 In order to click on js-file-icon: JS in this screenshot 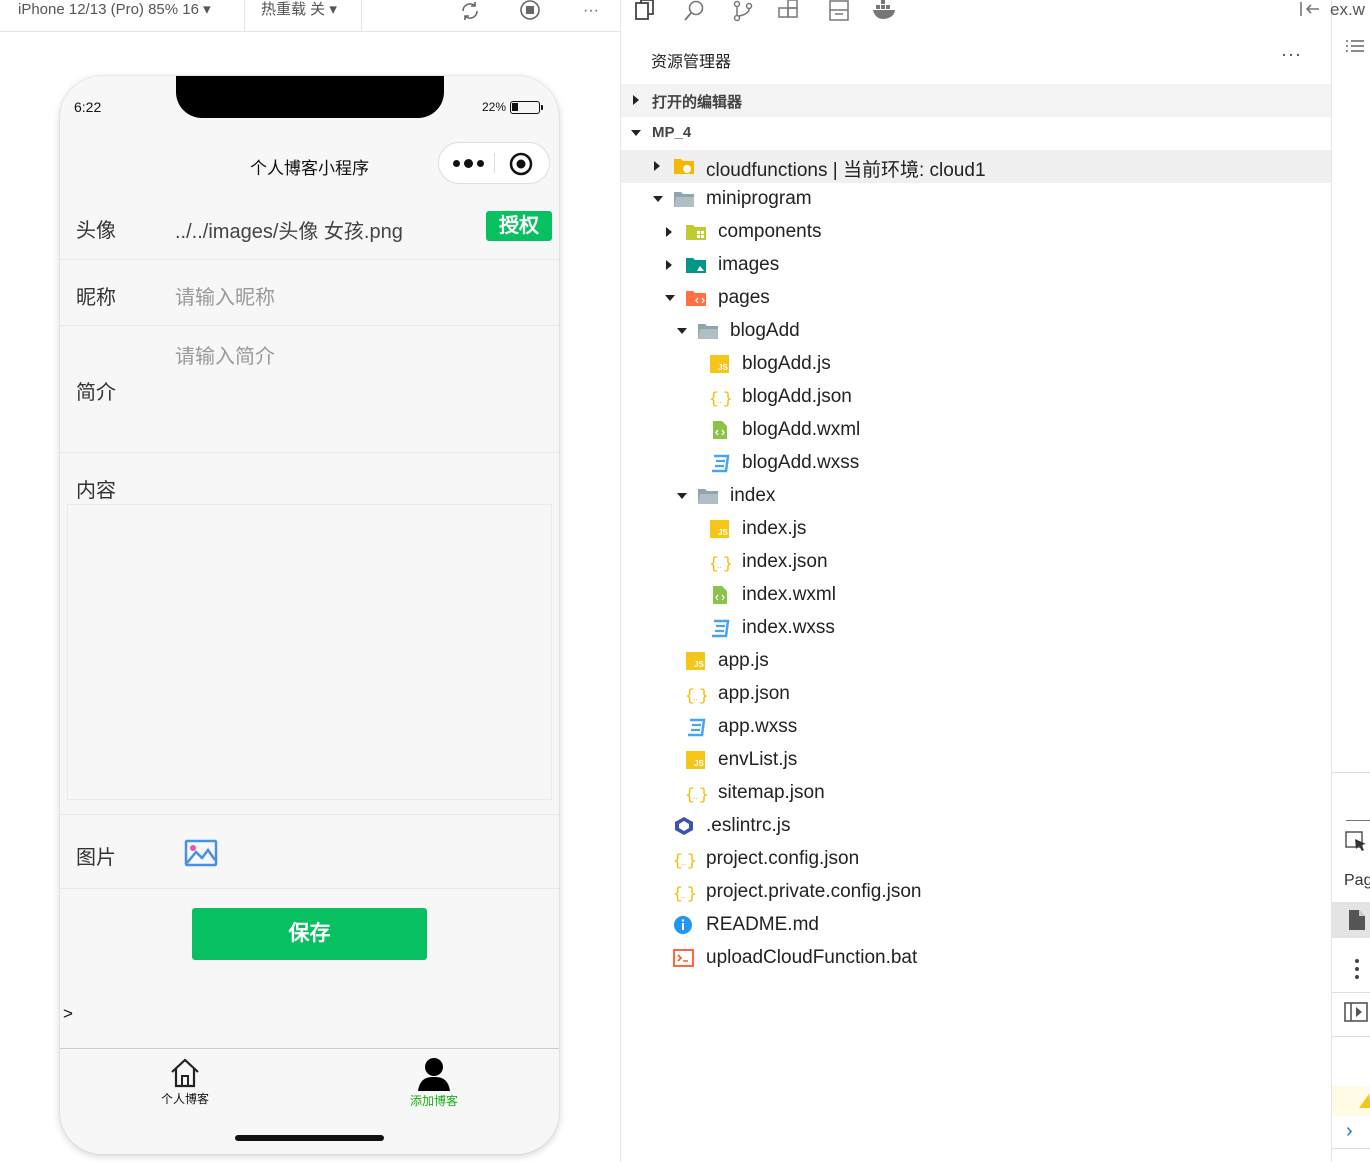, I will do `click(720, 364)`.